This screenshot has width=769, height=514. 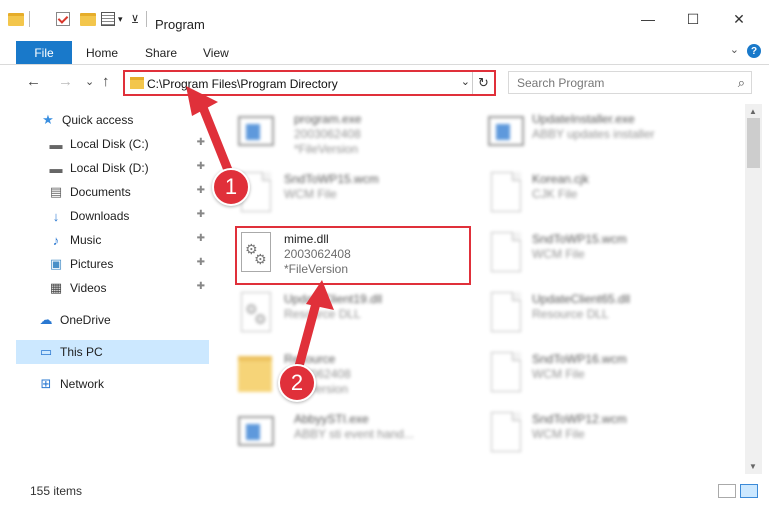 I want to click on list-item: SndToWP15.wcm WCM File, so click(x=582, y=254).